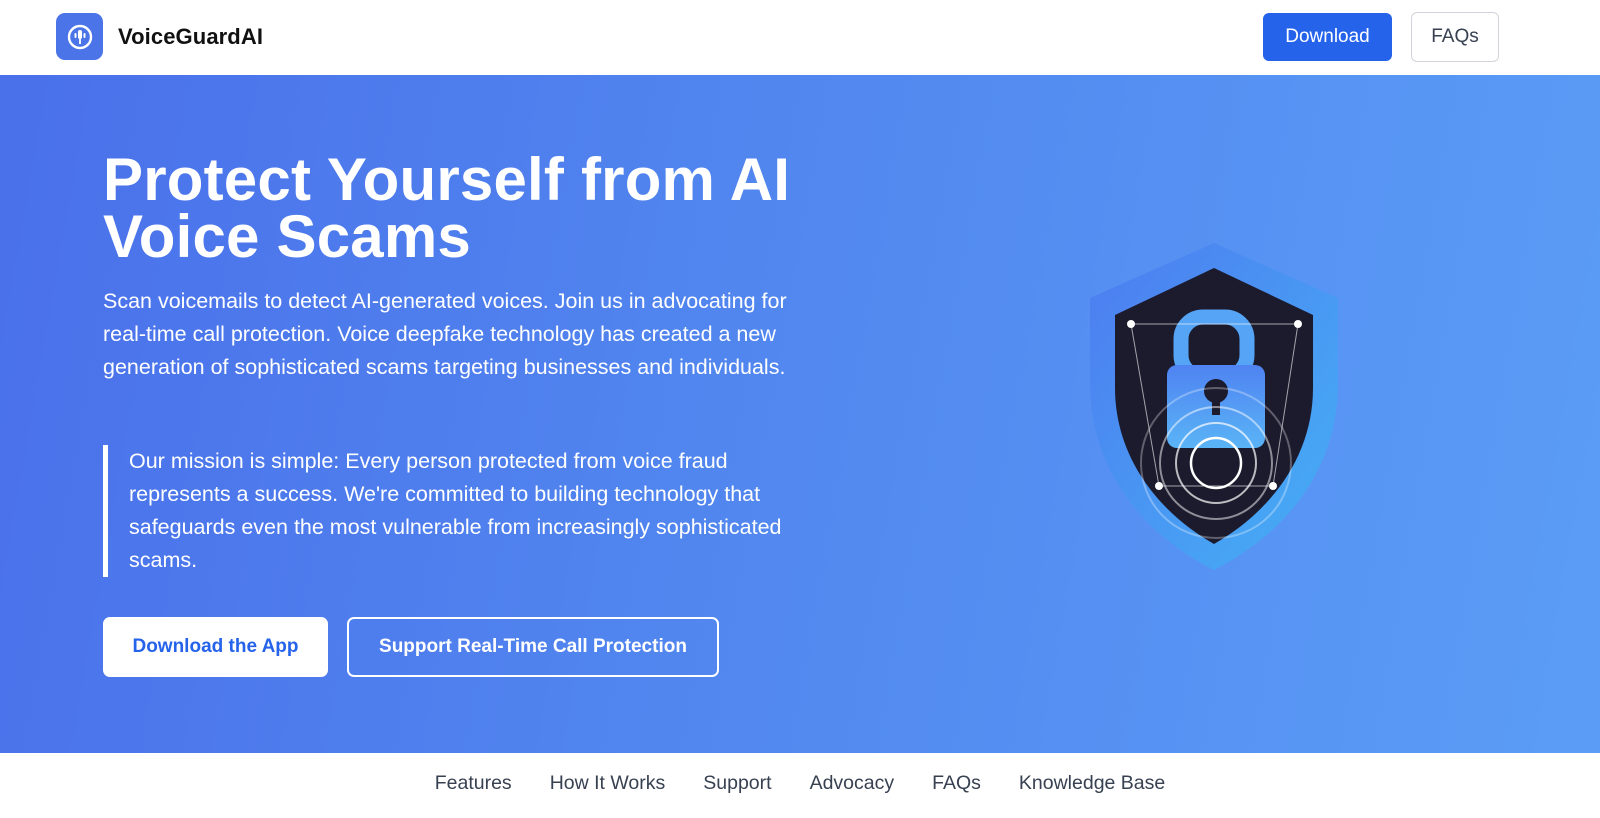  What do you see at coordinates (1092, 783) in the screenshot?
I see `nav-item-knowledge-base: Knowledge Base` at bounding box center [1092, 783].